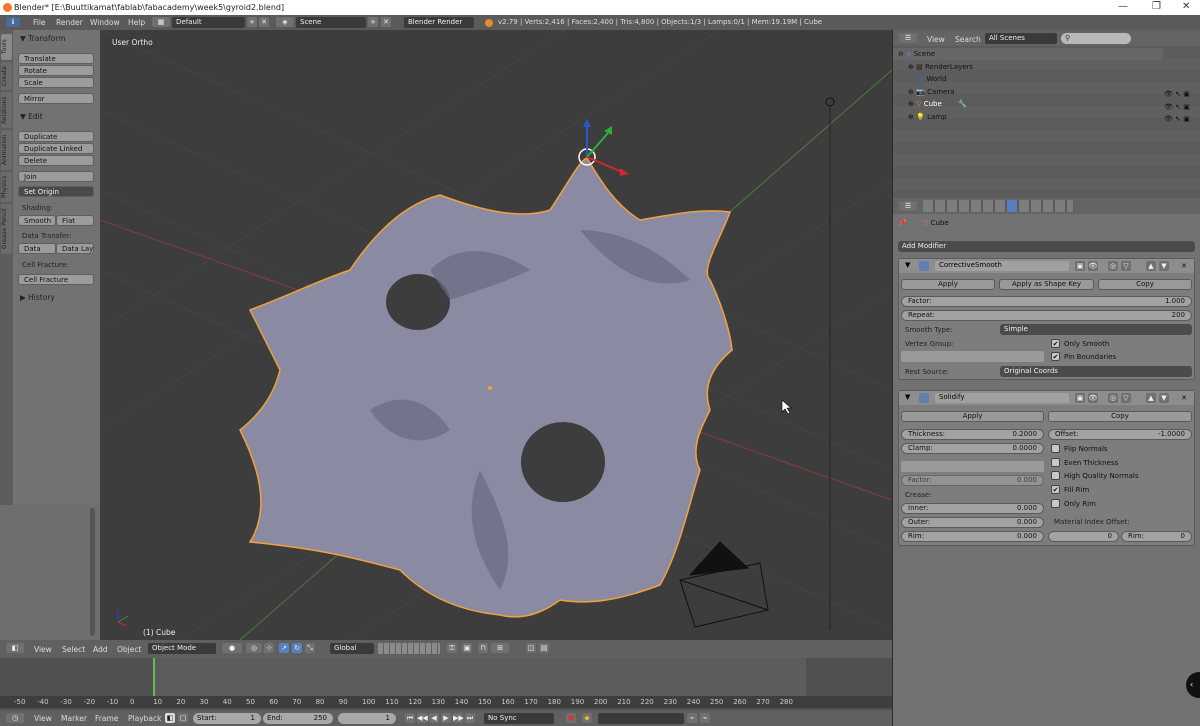 This screenshot has width=1200, height=726. I want to click on snap-element-icon: ⊞, so click(500, 648).